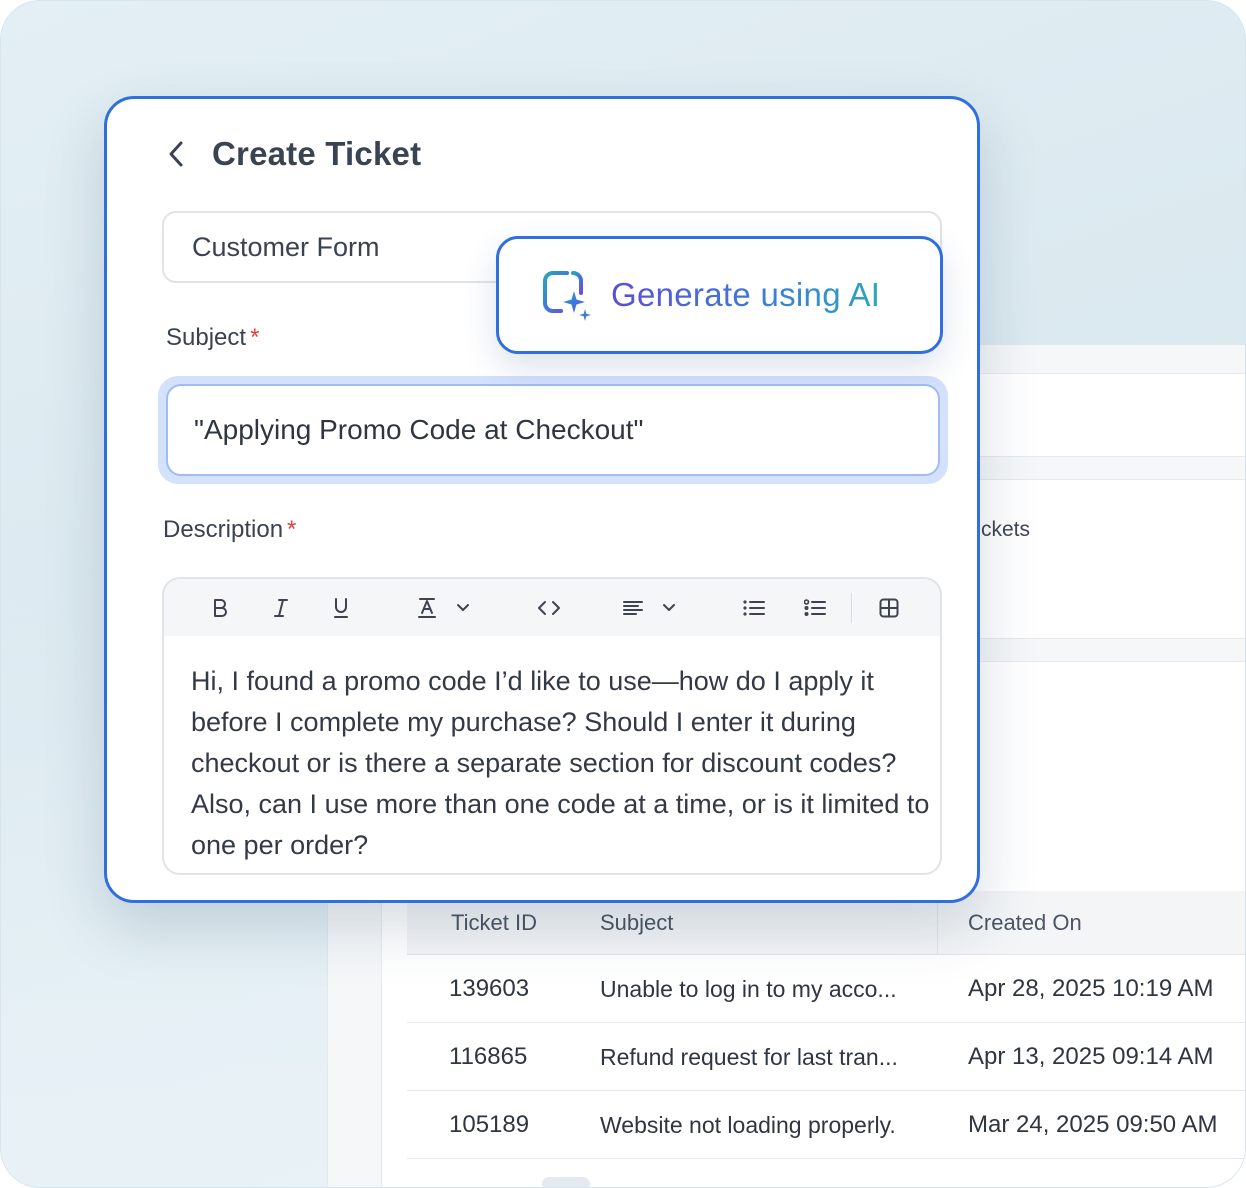 Image resolution: width=1246 pixels, height=1188 pixels. I want to click on italic-icon, so click(281, 607).